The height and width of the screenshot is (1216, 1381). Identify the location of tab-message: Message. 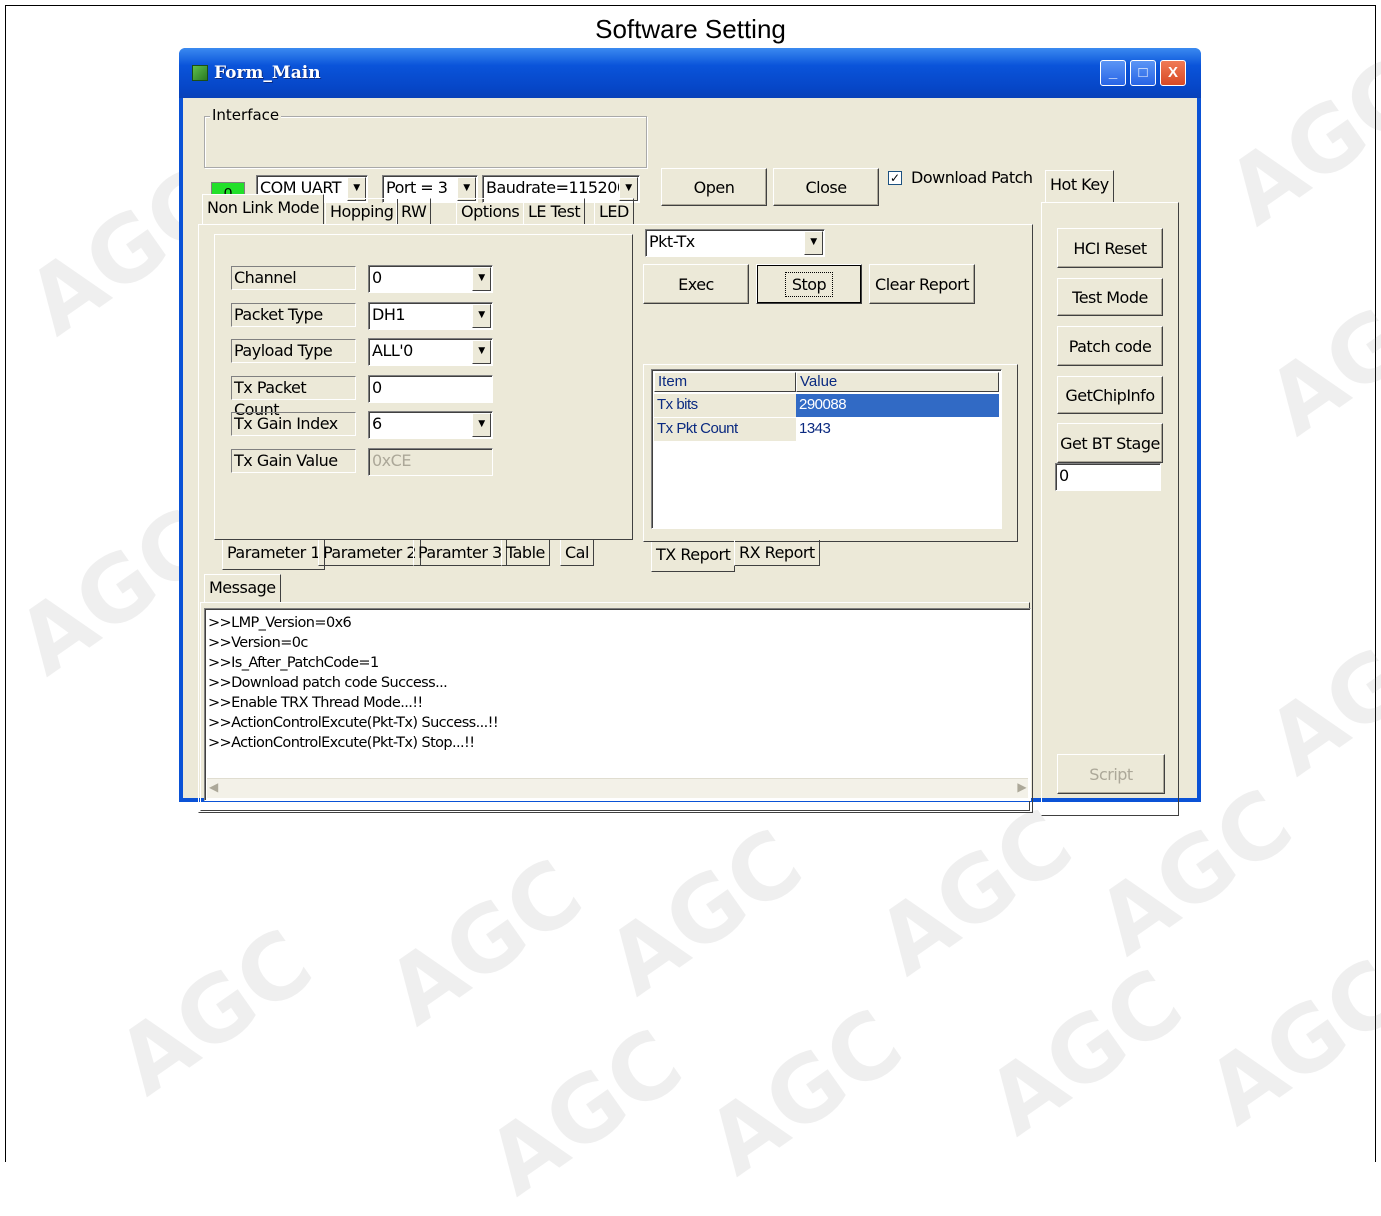
(242, 588).